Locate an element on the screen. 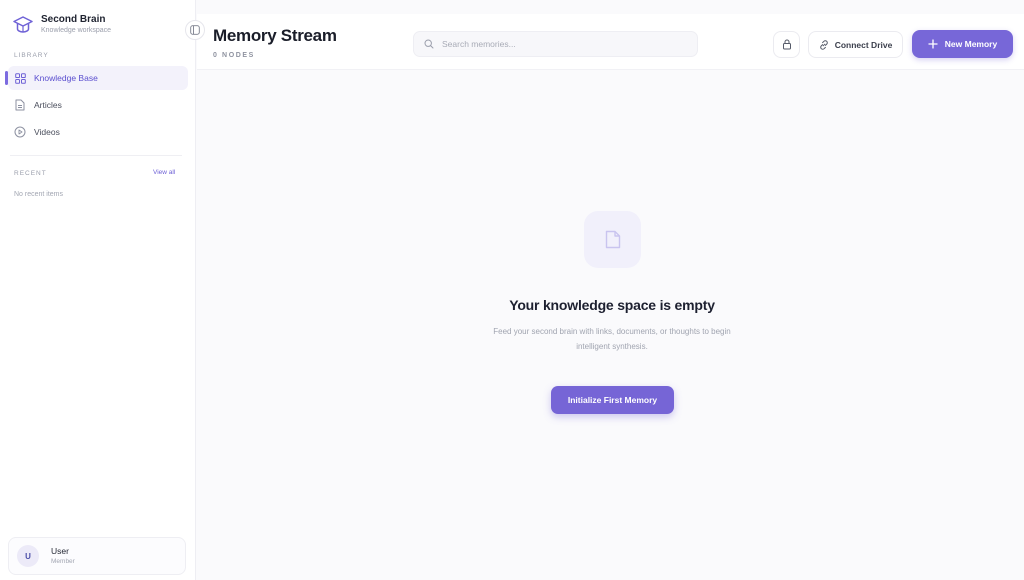 The image size is (1024, 580). graduation-cap-icon is located at coordinates (23, 24).